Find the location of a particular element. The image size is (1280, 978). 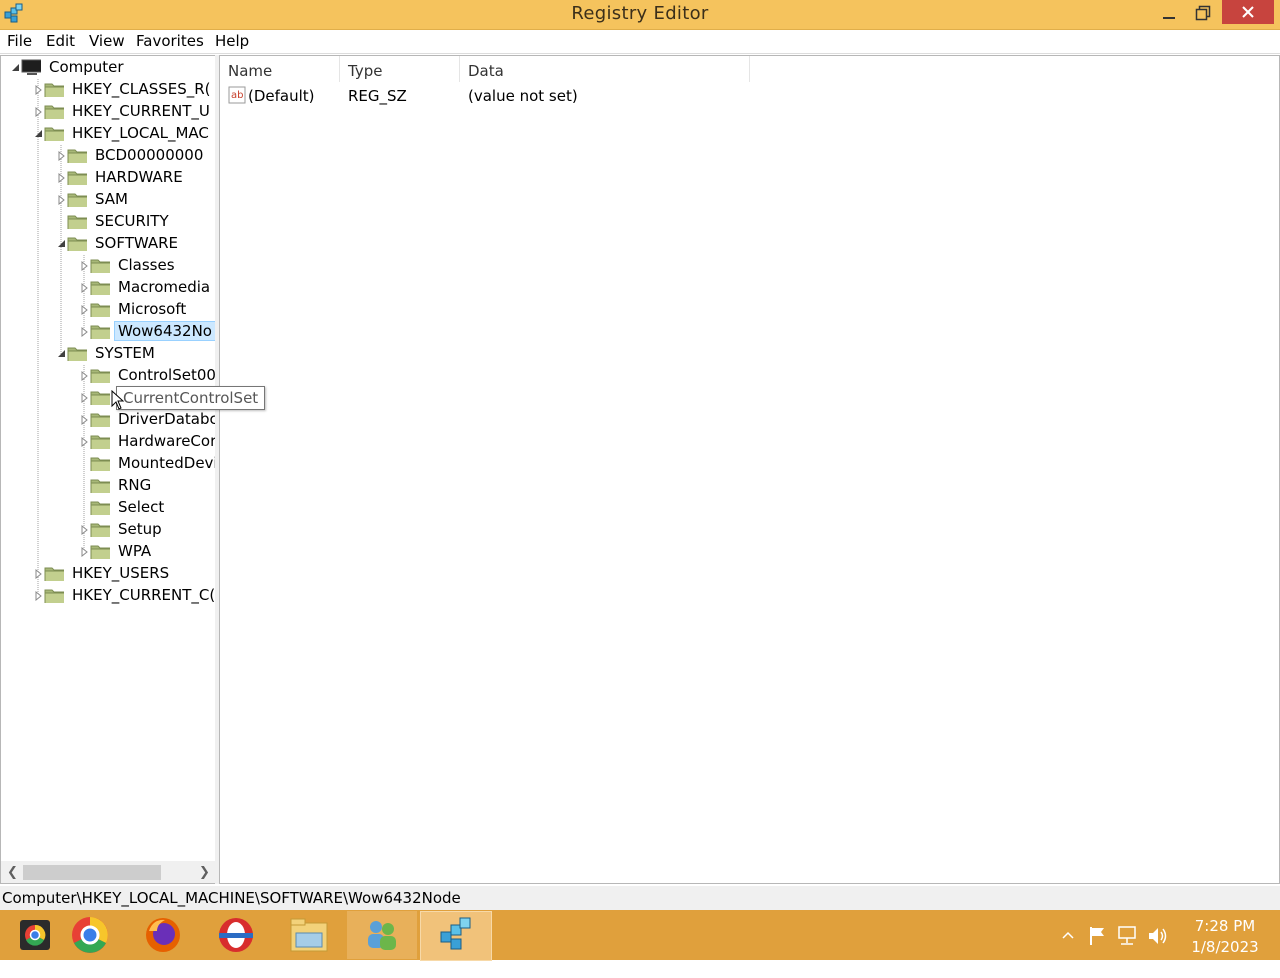

taskbar-registry-editor is located at coordinates (456, 936).